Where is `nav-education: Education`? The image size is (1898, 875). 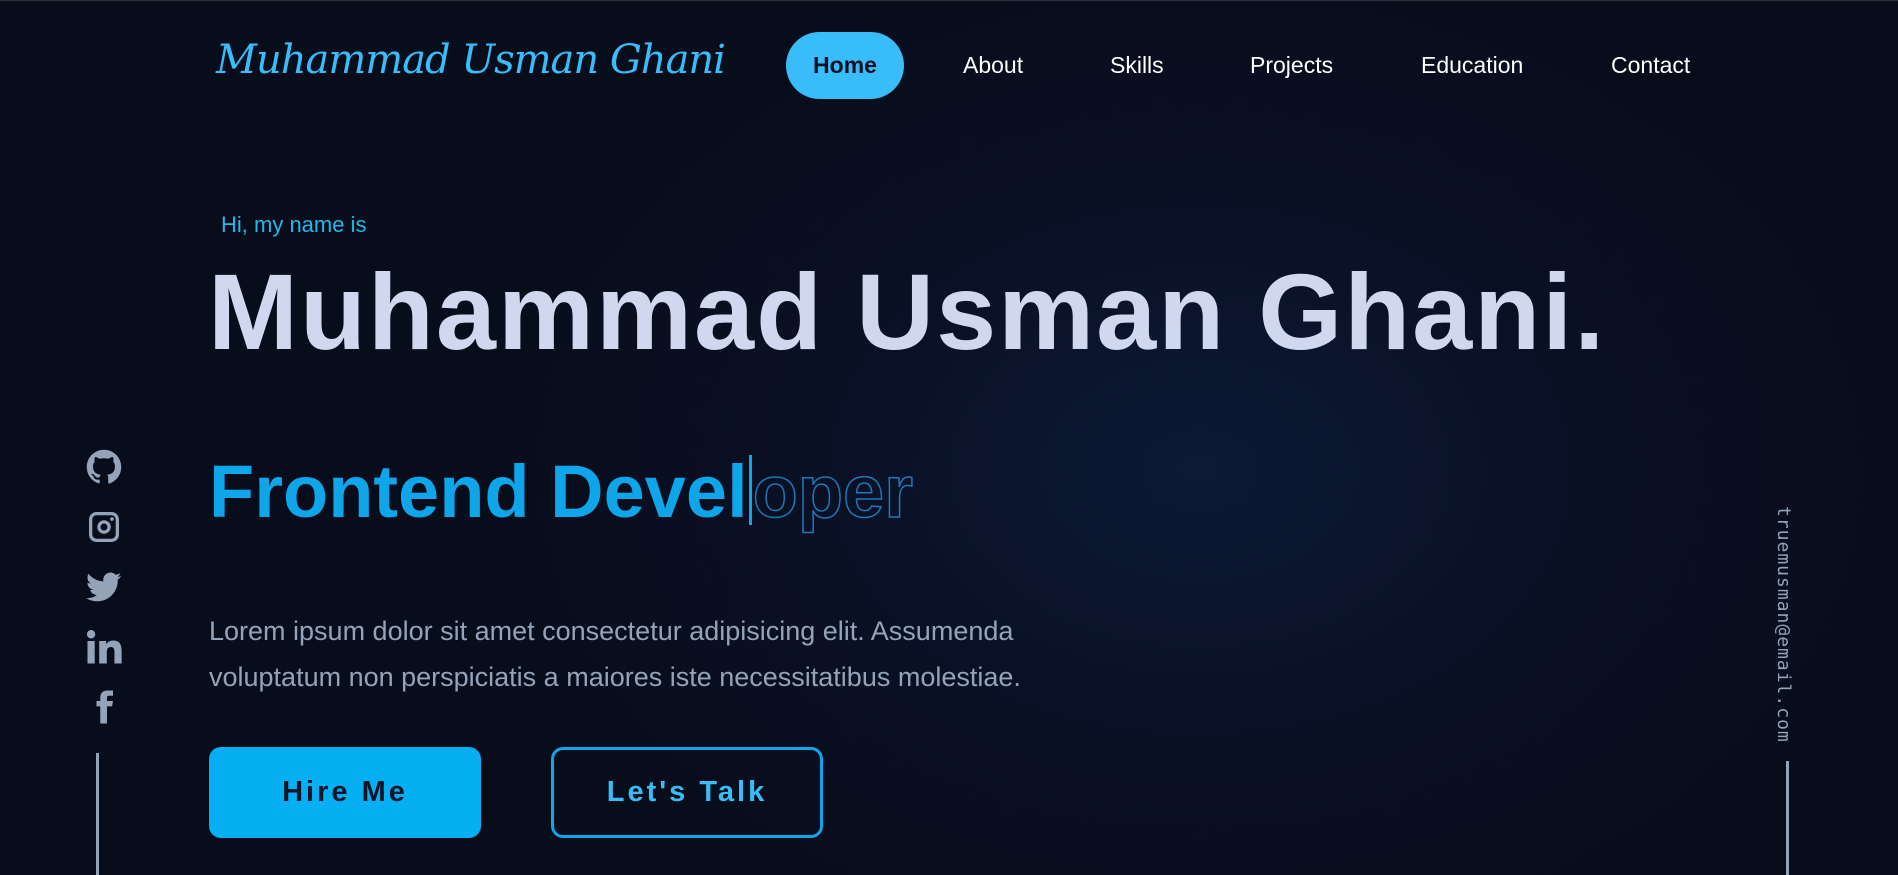
nav-education: Education is located at coordinates (1472, 65).